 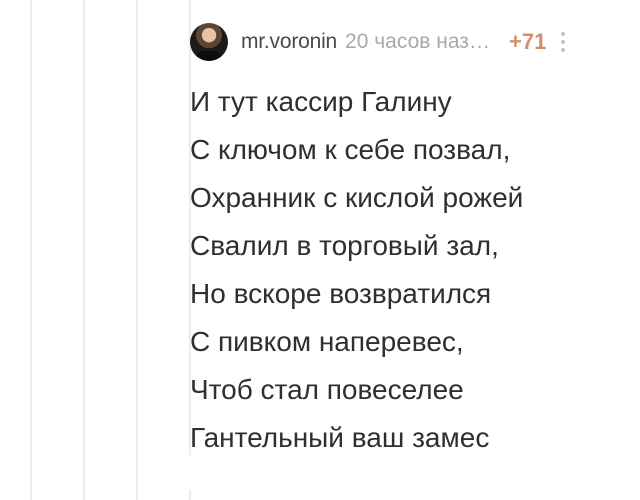 What do you see at coordinates (344, 245) in the screenshot?
I see `comment-line: Свалил в торговый зал,` at bounding box center [344, 245].